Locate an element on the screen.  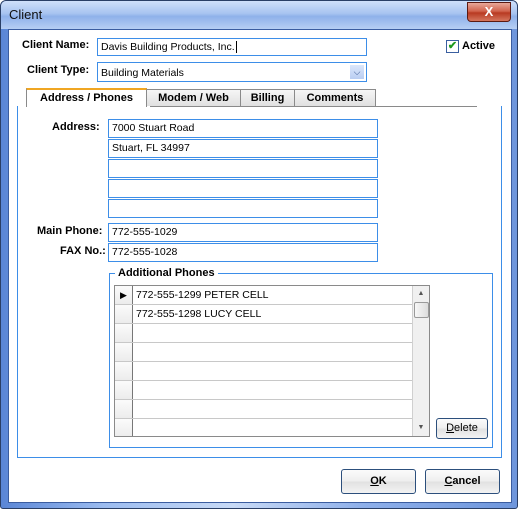
scroll-down-arrow-icon: ▼ is located at coordinates (421, 428).